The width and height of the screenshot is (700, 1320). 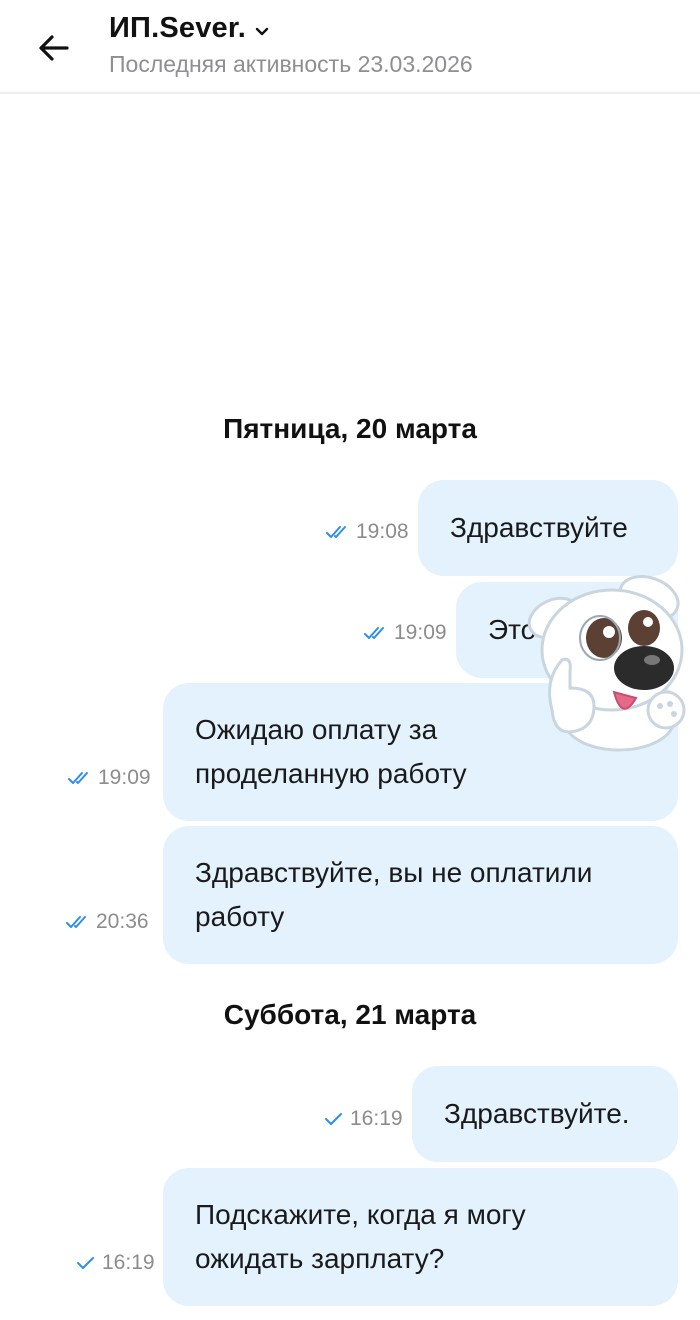 What do you see at coordinates (350, 1014) in the screenshot?
I see `date-separator: Суббота, 21 марта` at bounding box center [350, 1014].